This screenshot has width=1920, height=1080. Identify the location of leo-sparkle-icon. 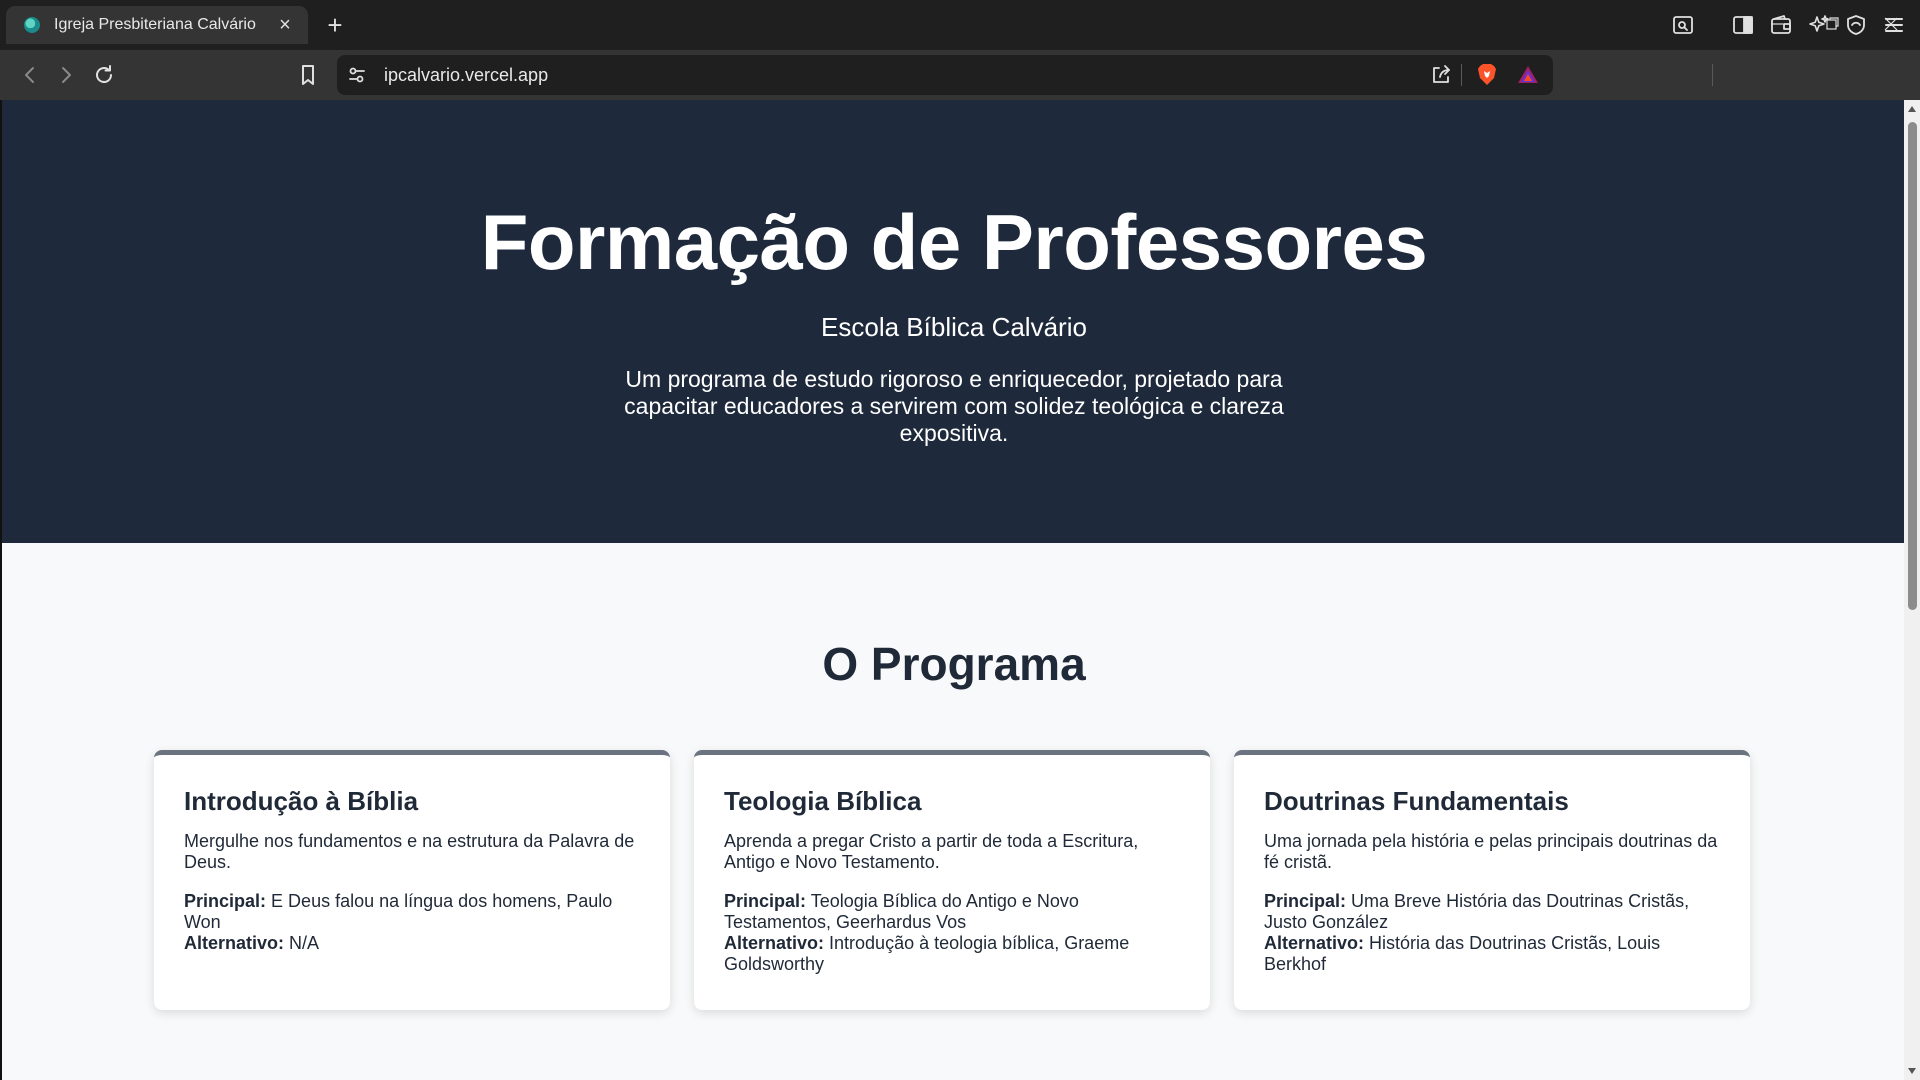
(1819, 25).